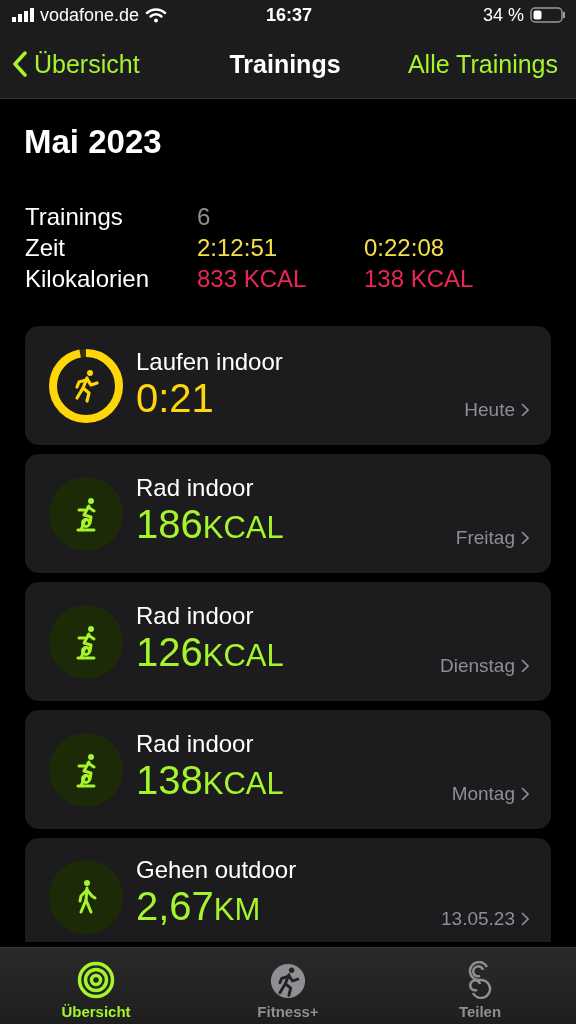  What do you see at coordinates (288, 981) in the screenshot?
I see `runner-icon` at bounding box center [288, 981].